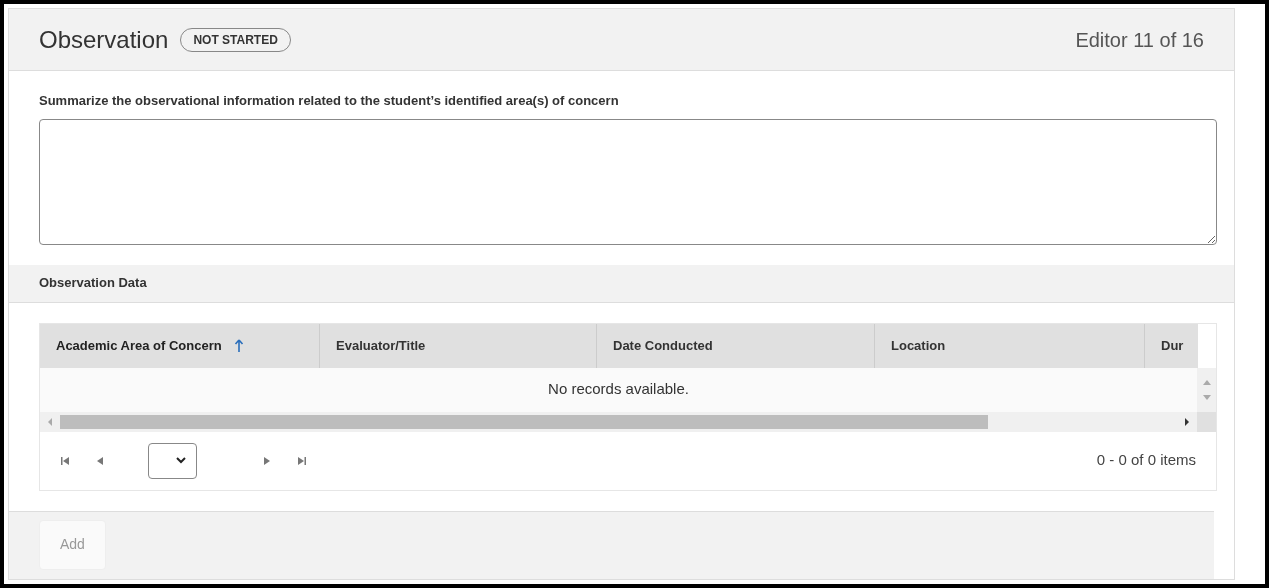 This screenshot has height=588, width=1269. Describe the element at coordinates (301, 460) in the screenshot. I see `last-page-icon` at that location.